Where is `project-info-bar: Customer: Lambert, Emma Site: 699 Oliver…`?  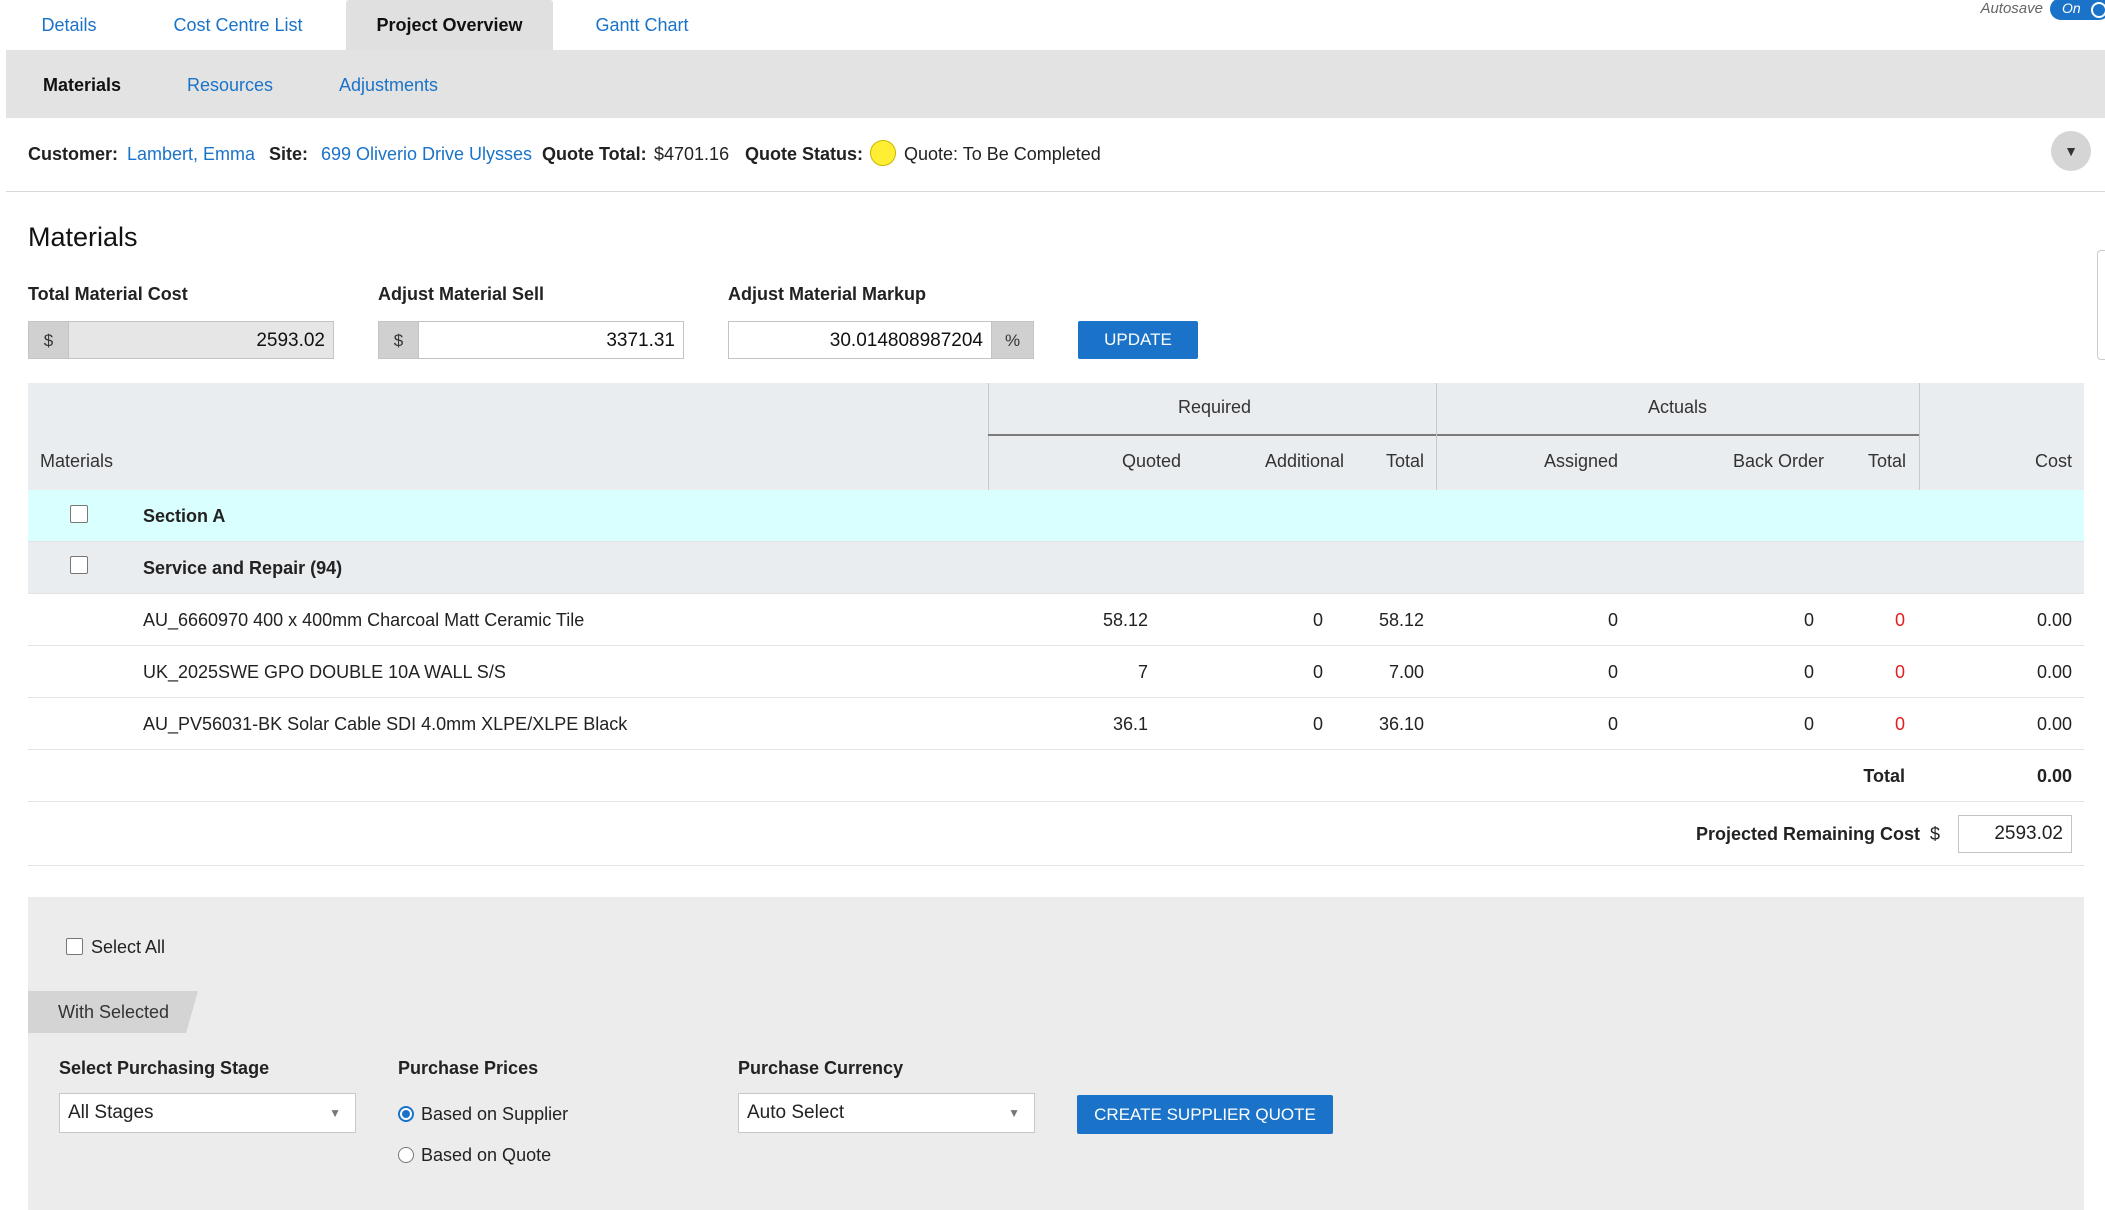
project-info-bar: Customer: Lambert, Emma Site: 699 Oliver… is located at coordinates (1055, 155).